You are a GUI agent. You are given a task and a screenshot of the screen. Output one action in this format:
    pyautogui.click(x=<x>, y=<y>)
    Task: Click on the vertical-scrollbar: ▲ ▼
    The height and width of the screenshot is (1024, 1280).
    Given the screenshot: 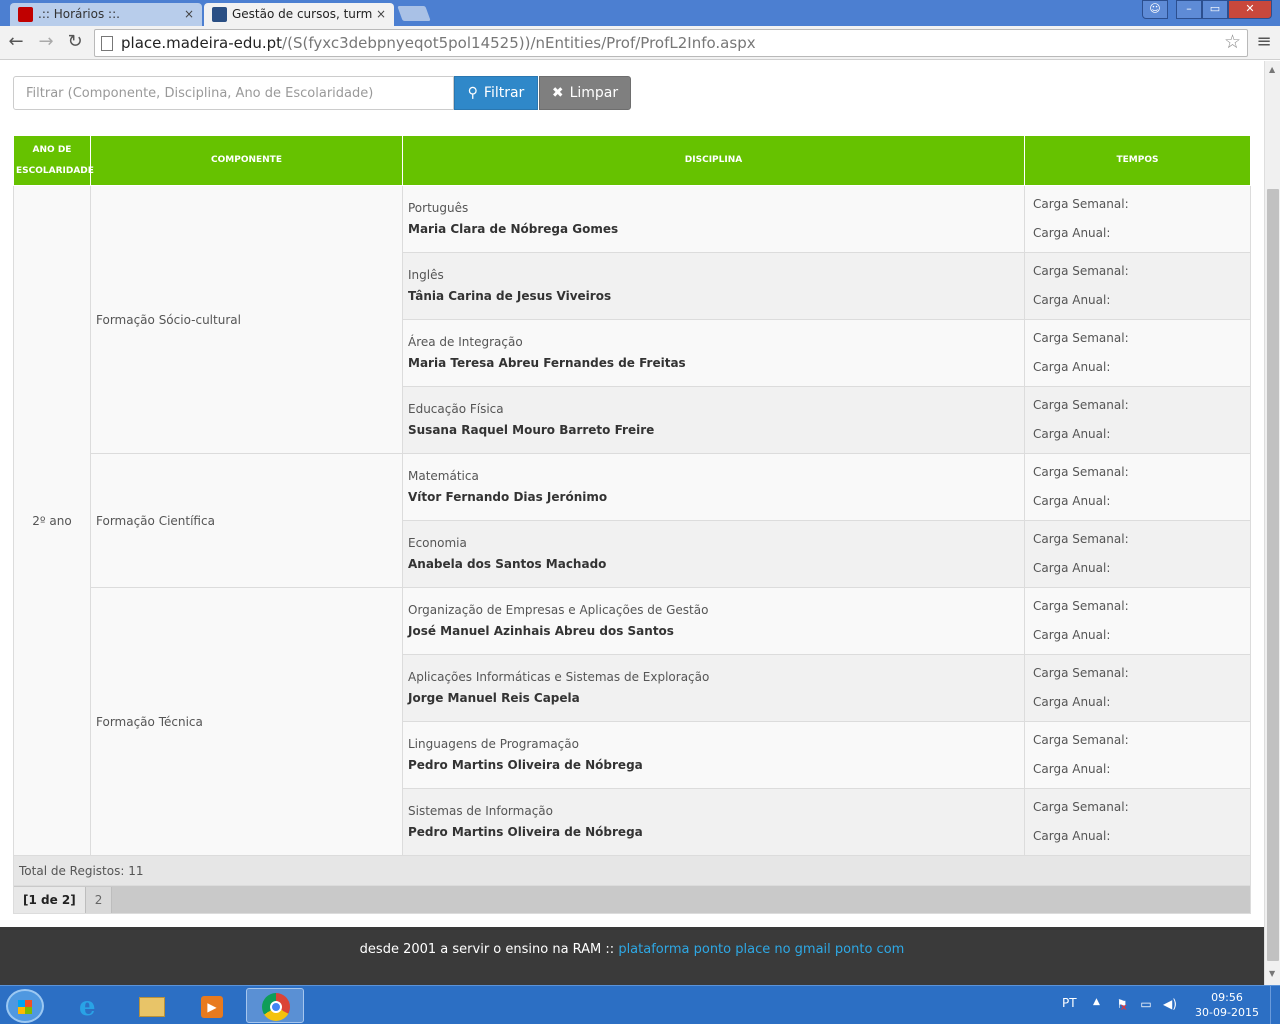 What is the action you would take?
    pyautogui.click(x=1272, y=523)
    